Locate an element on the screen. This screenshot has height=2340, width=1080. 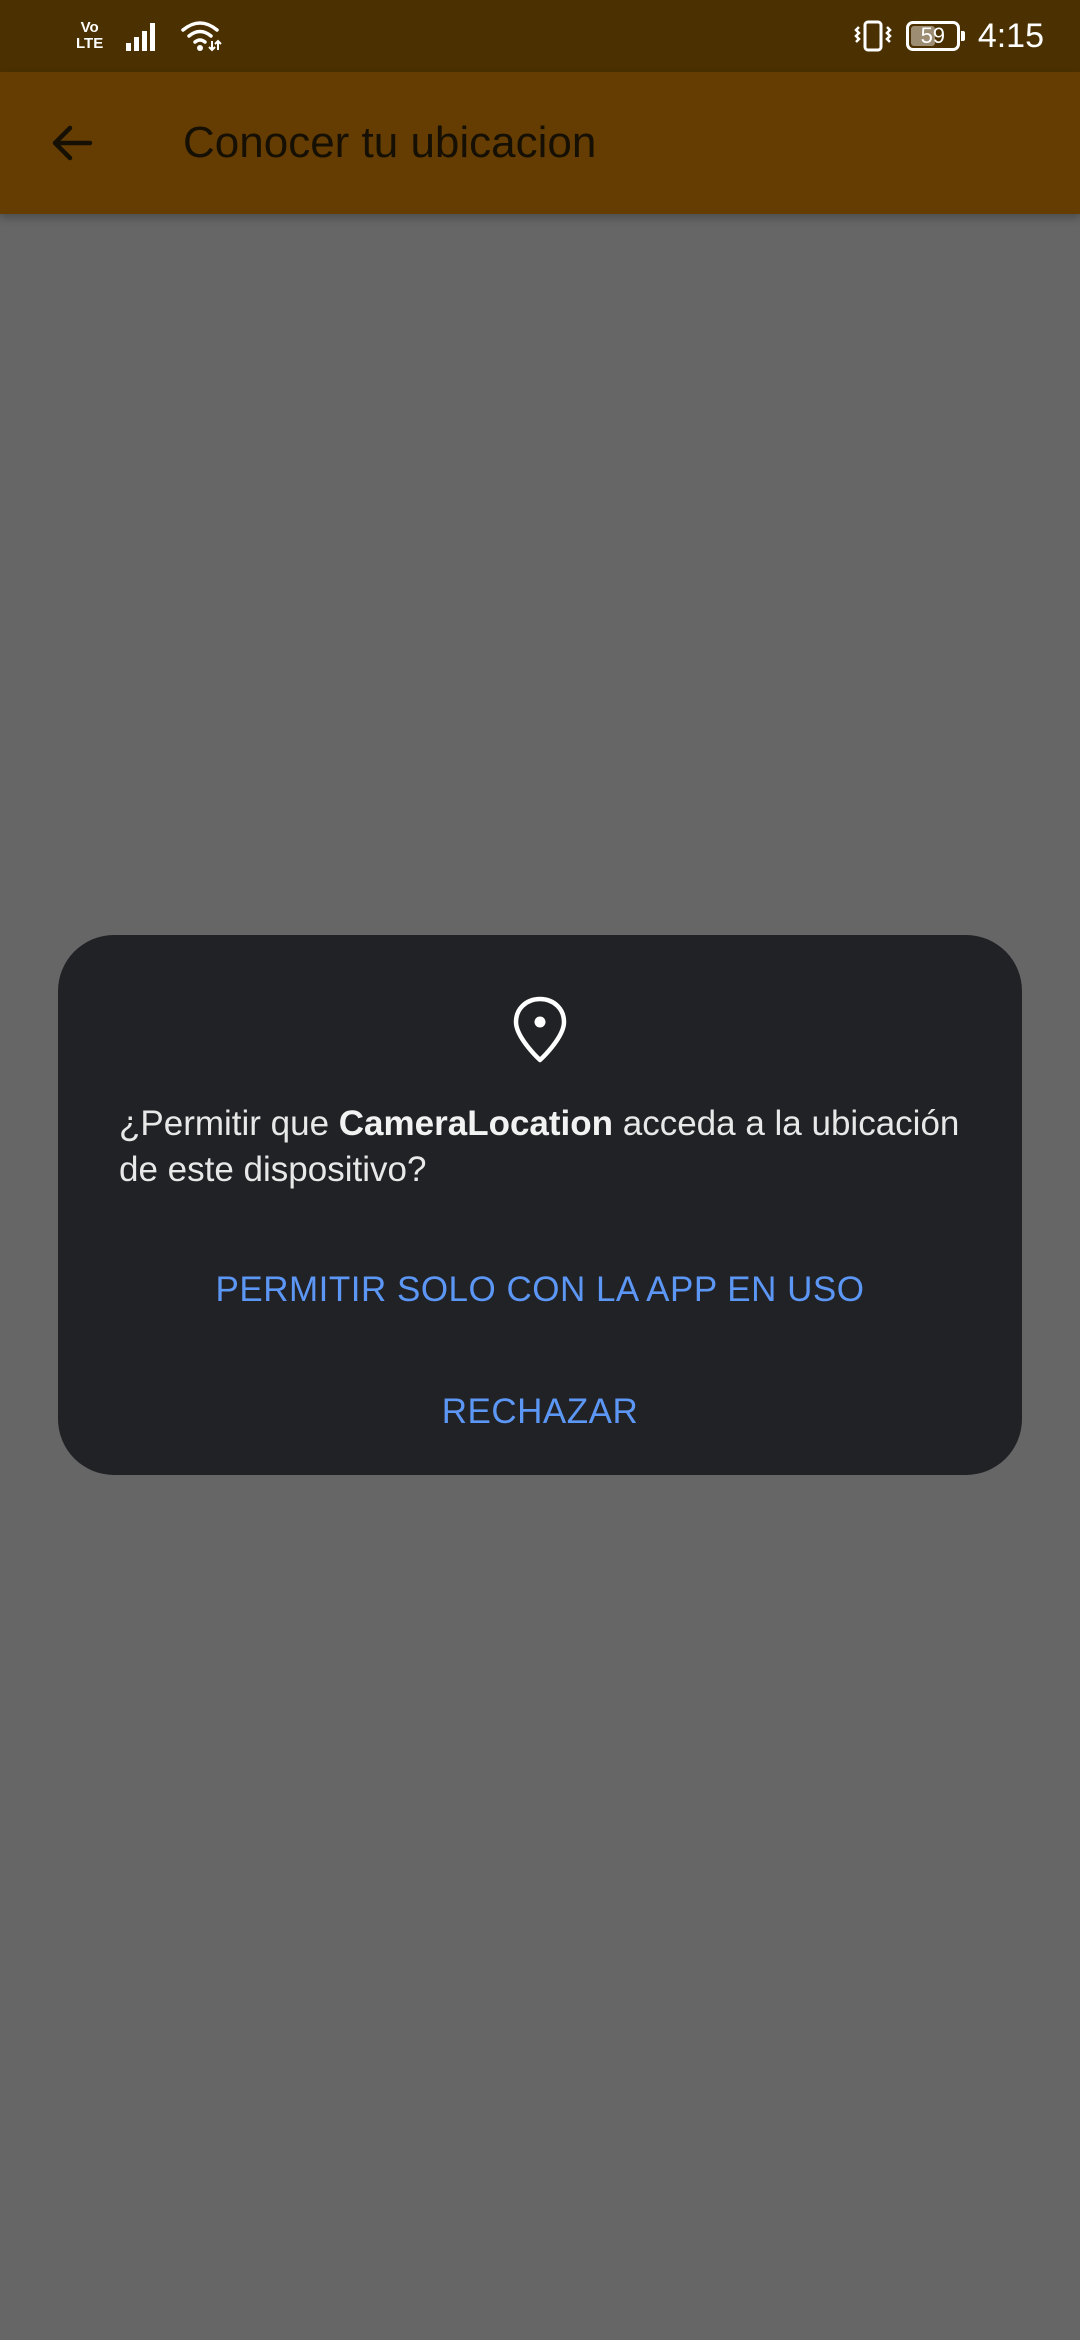
battery-indicator: 59 is located at coordinates (935, 36).